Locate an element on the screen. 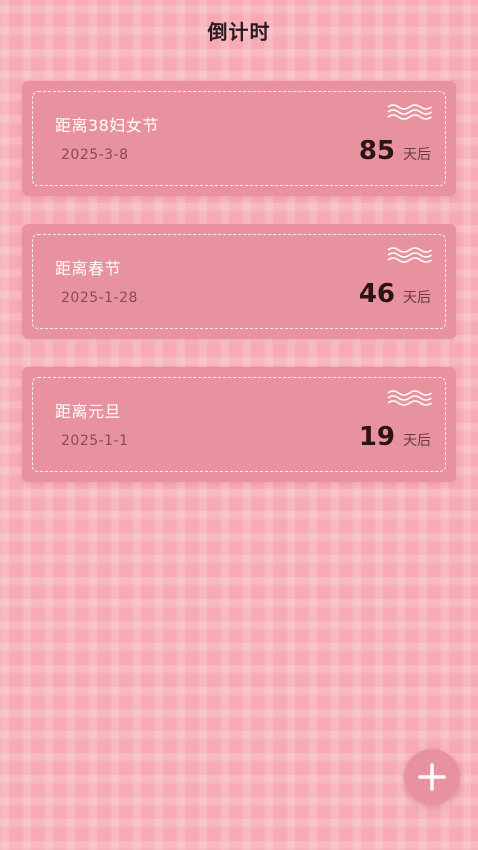  days-number: 19 is located at coordinates (376, 437).